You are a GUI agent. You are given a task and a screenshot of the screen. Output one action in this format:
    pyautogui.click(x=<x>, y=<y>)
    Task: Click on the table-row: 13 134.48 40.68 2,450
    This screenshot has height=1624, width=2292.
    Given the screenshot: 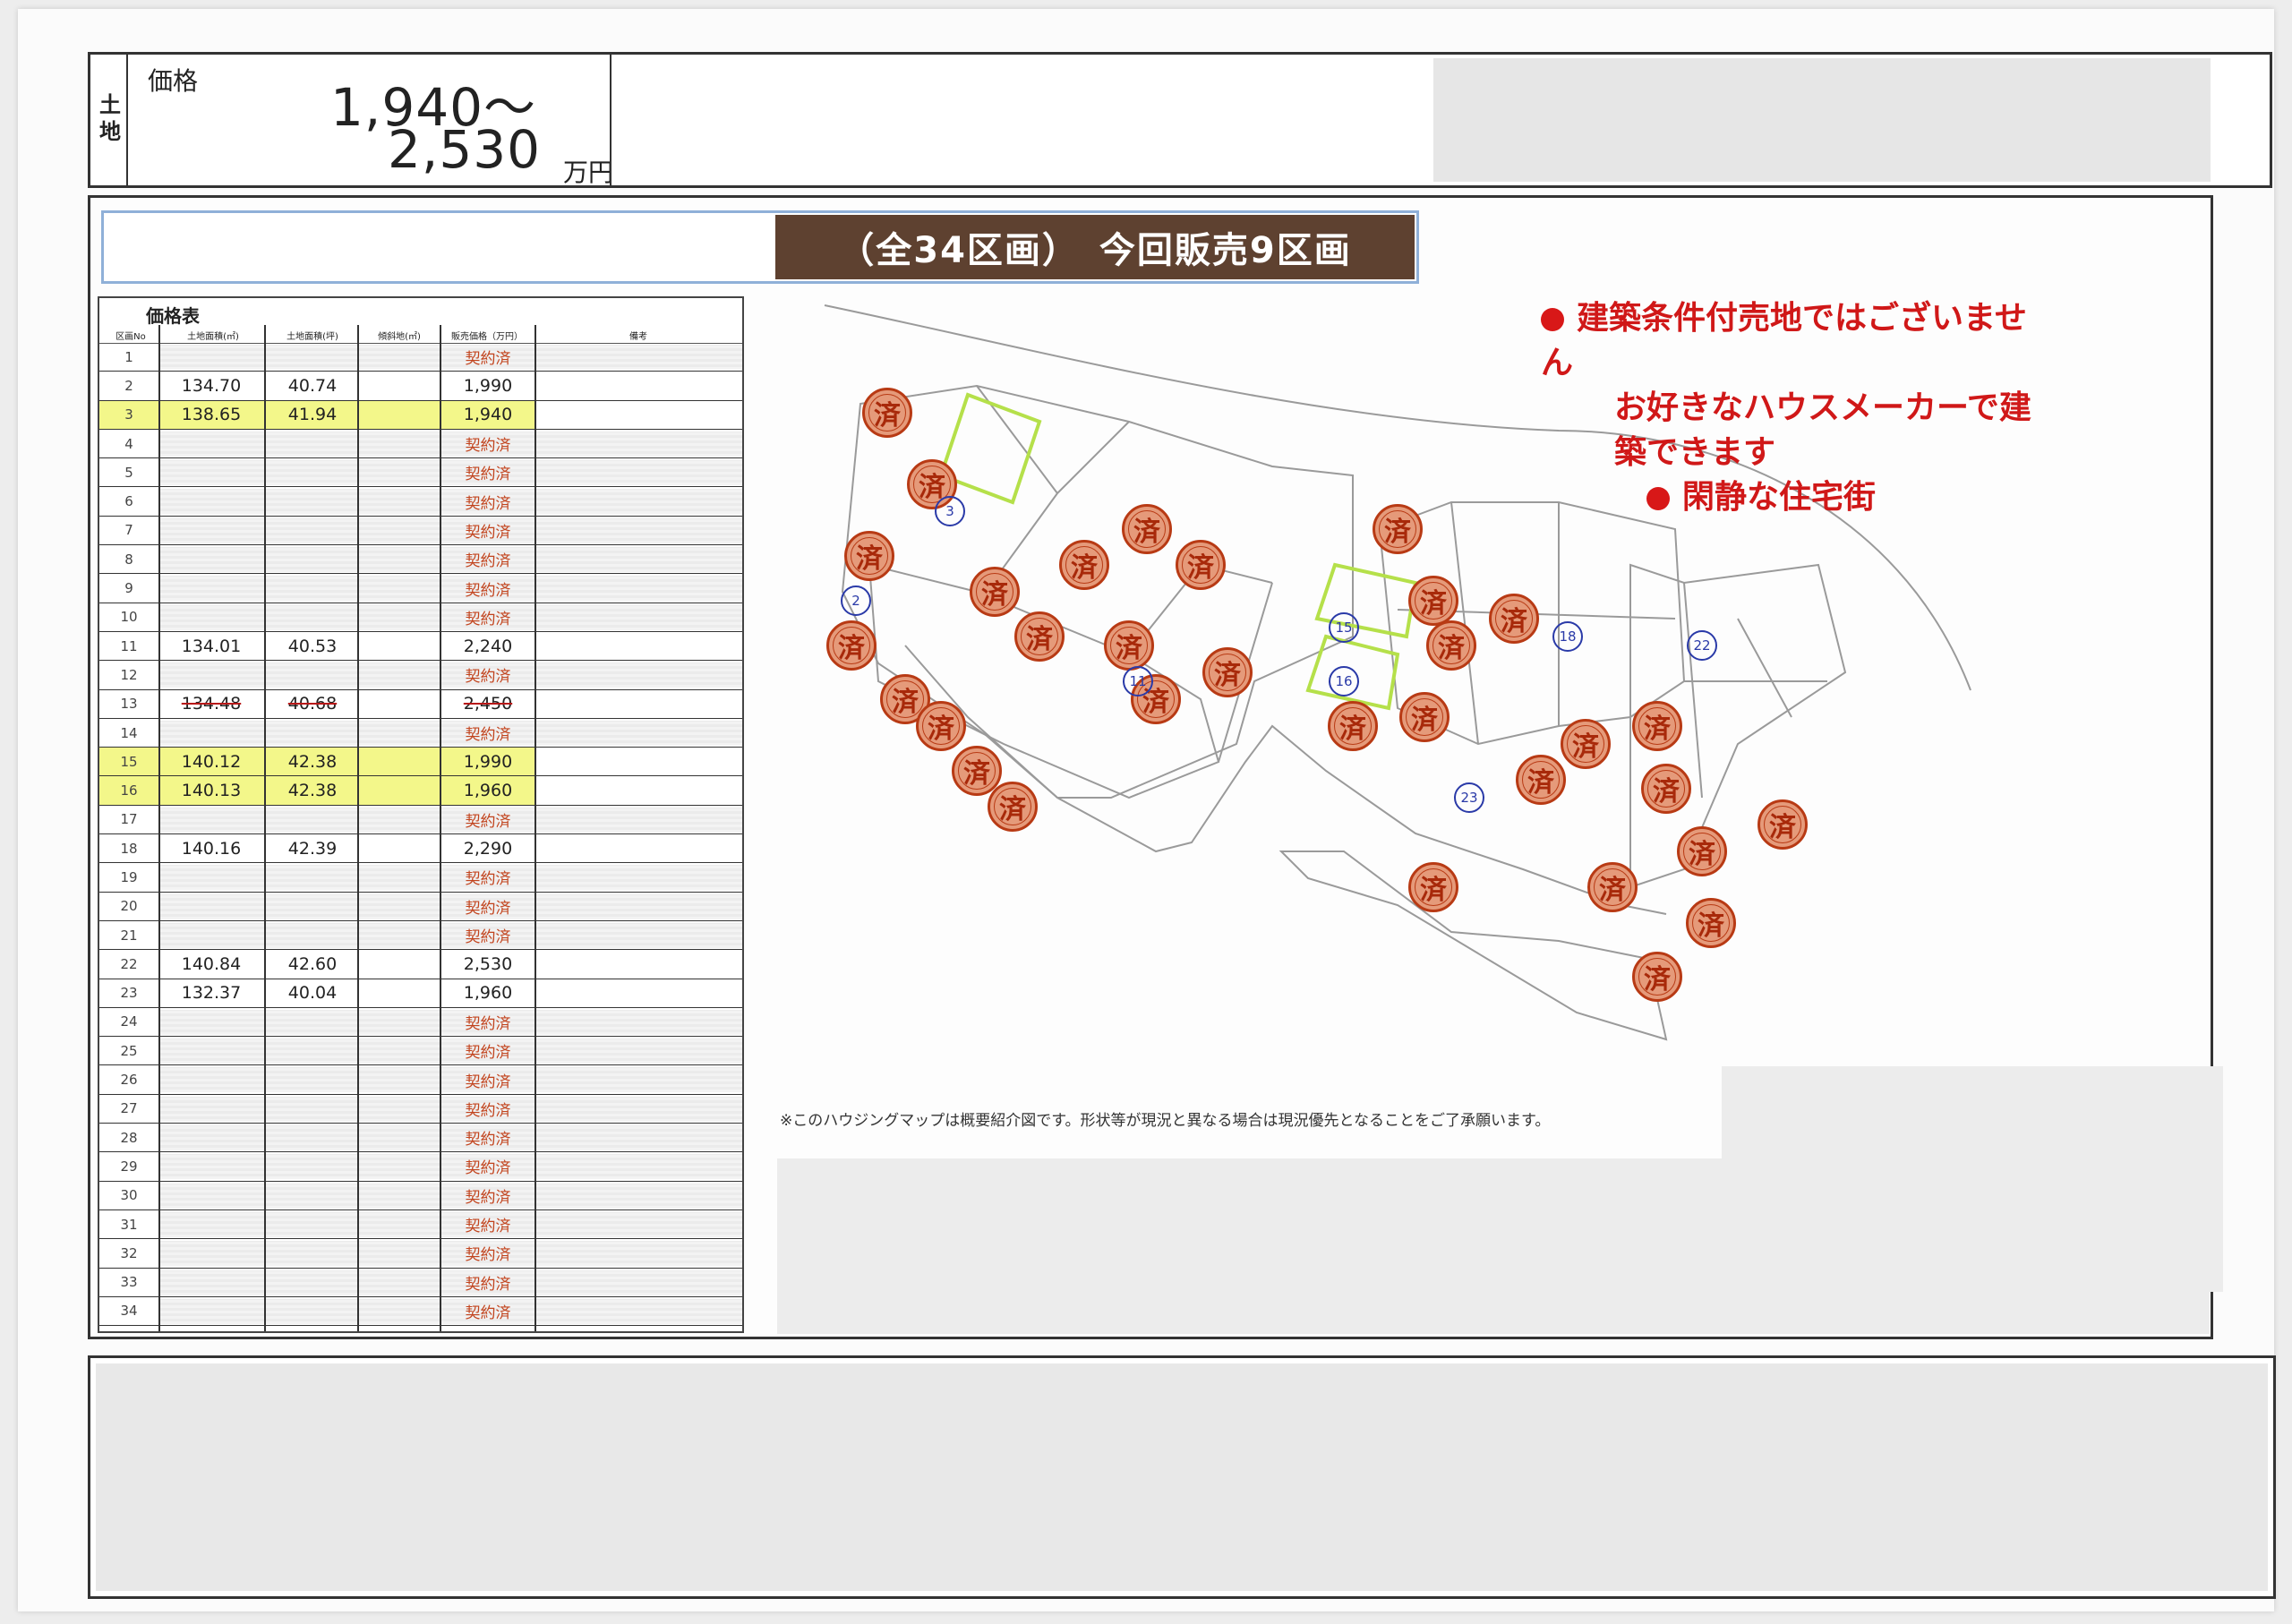 What is the action you would take?
    pyautogui.click(x=420, y=704)
    